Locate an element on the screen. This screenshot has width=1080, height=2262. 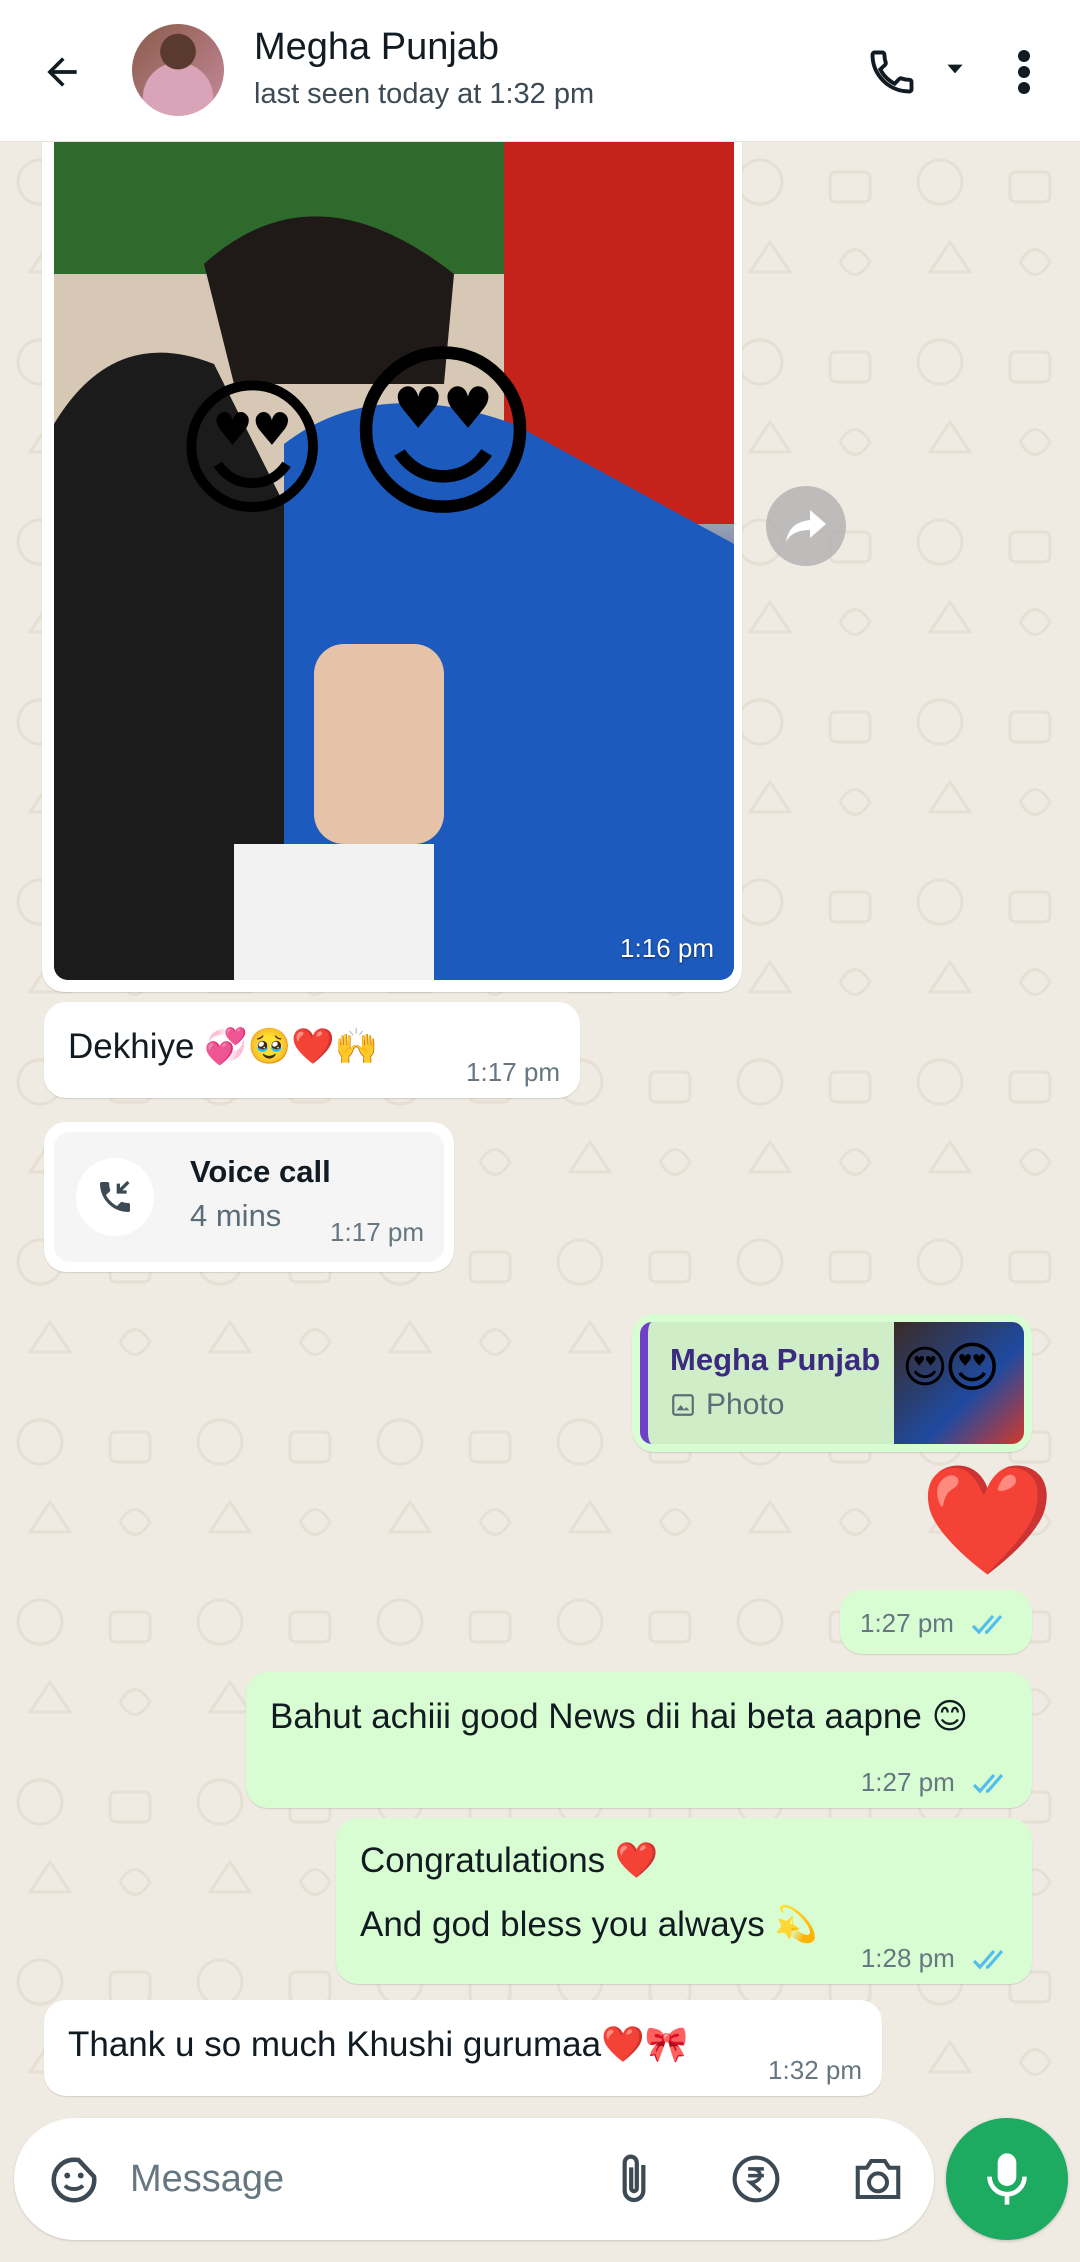
message-text: Dekhiye 💞🥹❤️🙌 is located at coordinates (223, 1046).